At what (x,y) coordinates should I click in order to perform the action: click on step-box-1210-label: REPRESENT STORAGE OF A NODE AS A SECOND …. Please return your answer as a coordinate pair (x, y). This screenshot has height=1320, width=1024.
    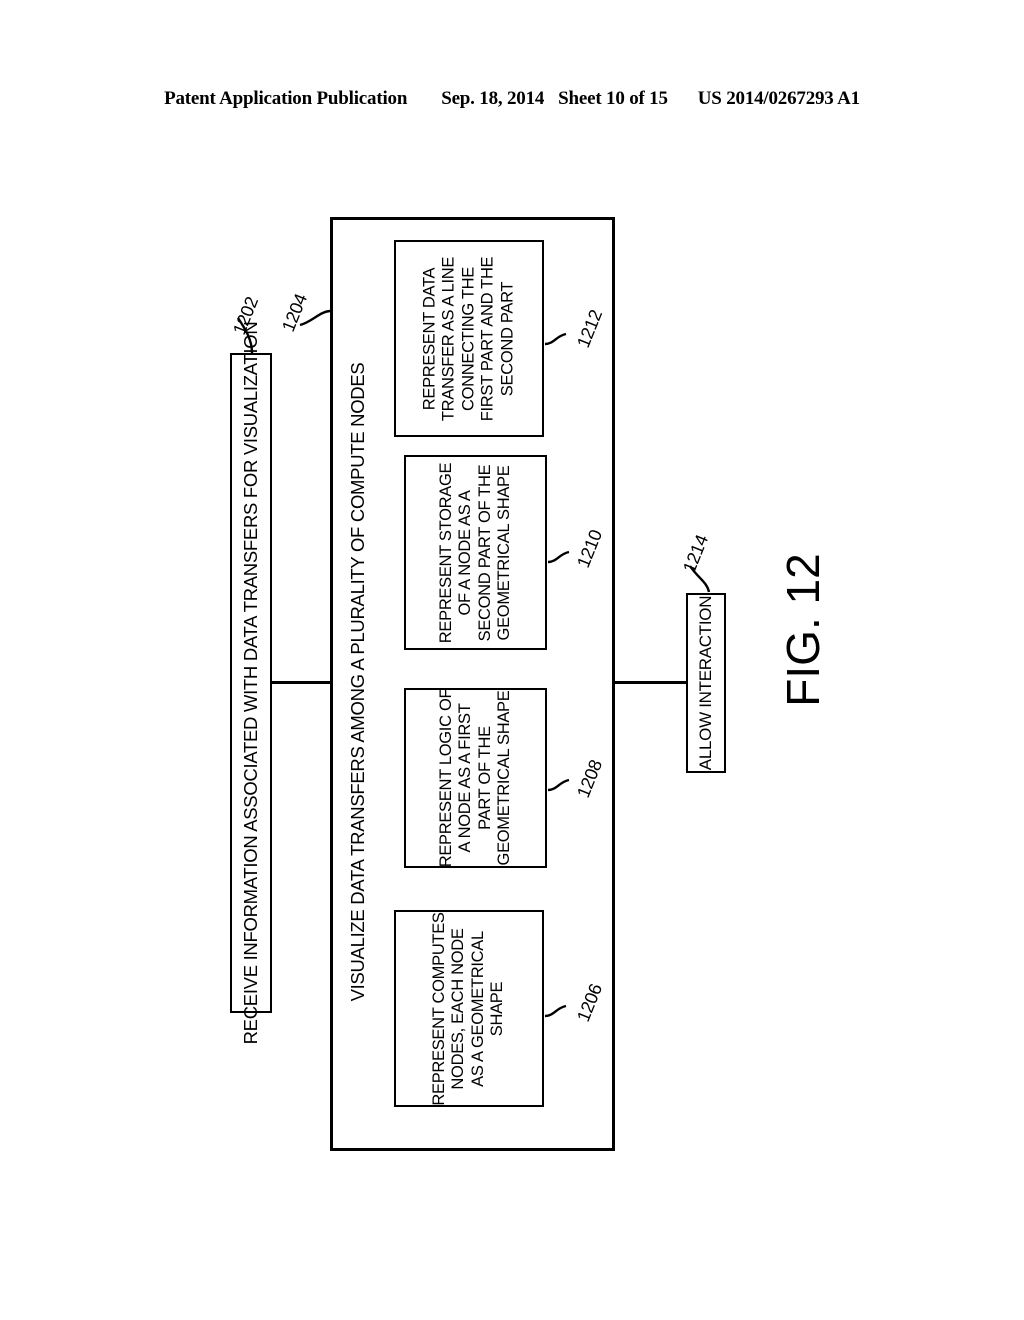
    Looking at the image, I should click on (474, 552).